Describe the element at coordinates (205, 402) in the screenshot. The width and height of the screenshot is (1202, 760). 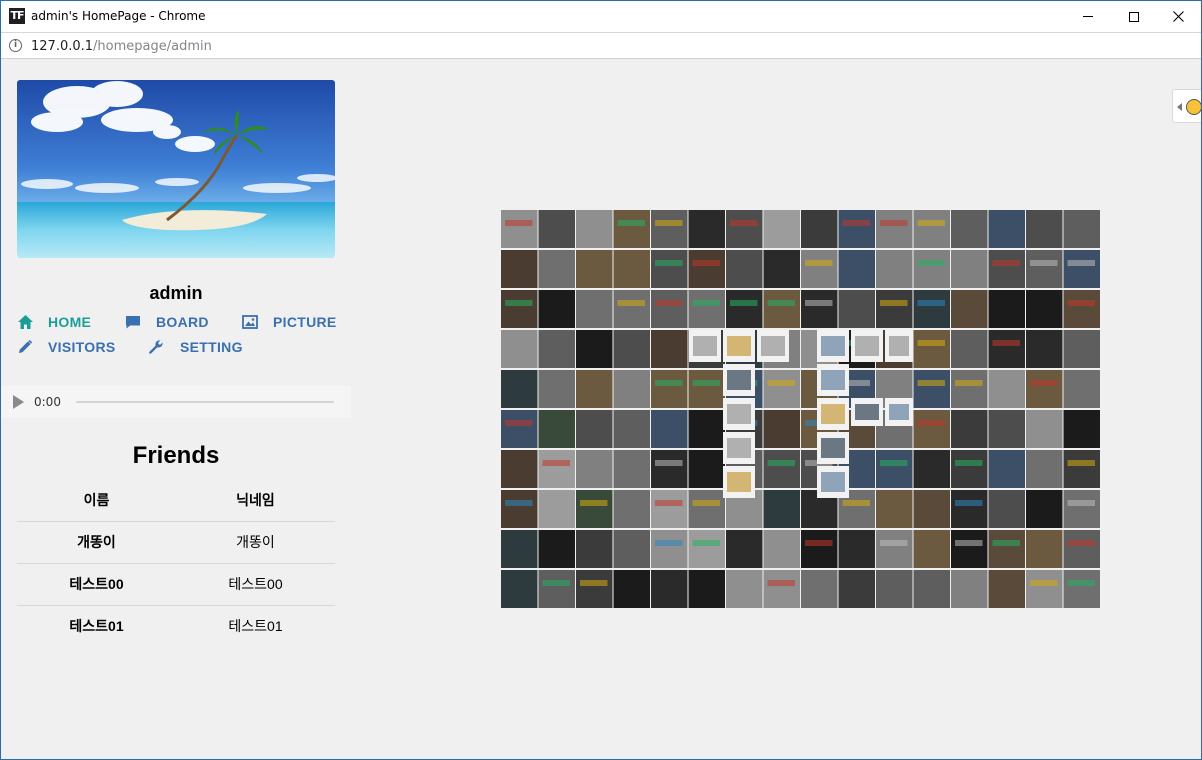
I see `audio-progress-track` at that location.